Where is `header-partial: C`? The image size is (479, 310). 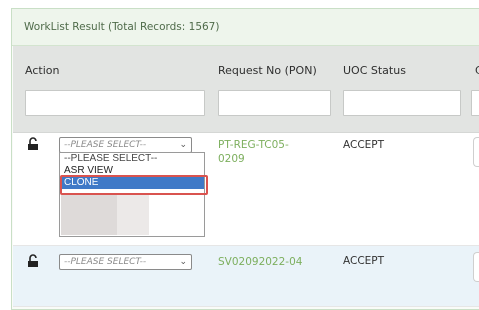 header-partial: C is located at coordinates (477, 70).